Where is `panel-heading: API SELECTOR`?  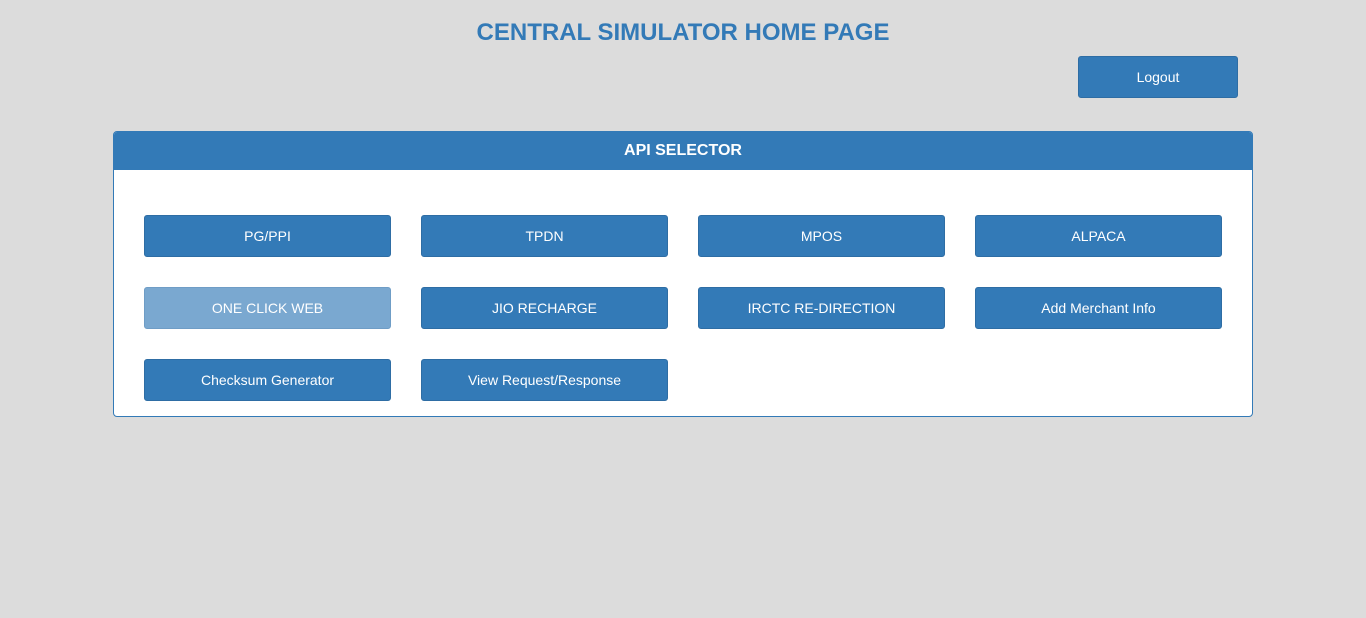
panel-heading: API SELECTOR is located at coordinates (683, 151).